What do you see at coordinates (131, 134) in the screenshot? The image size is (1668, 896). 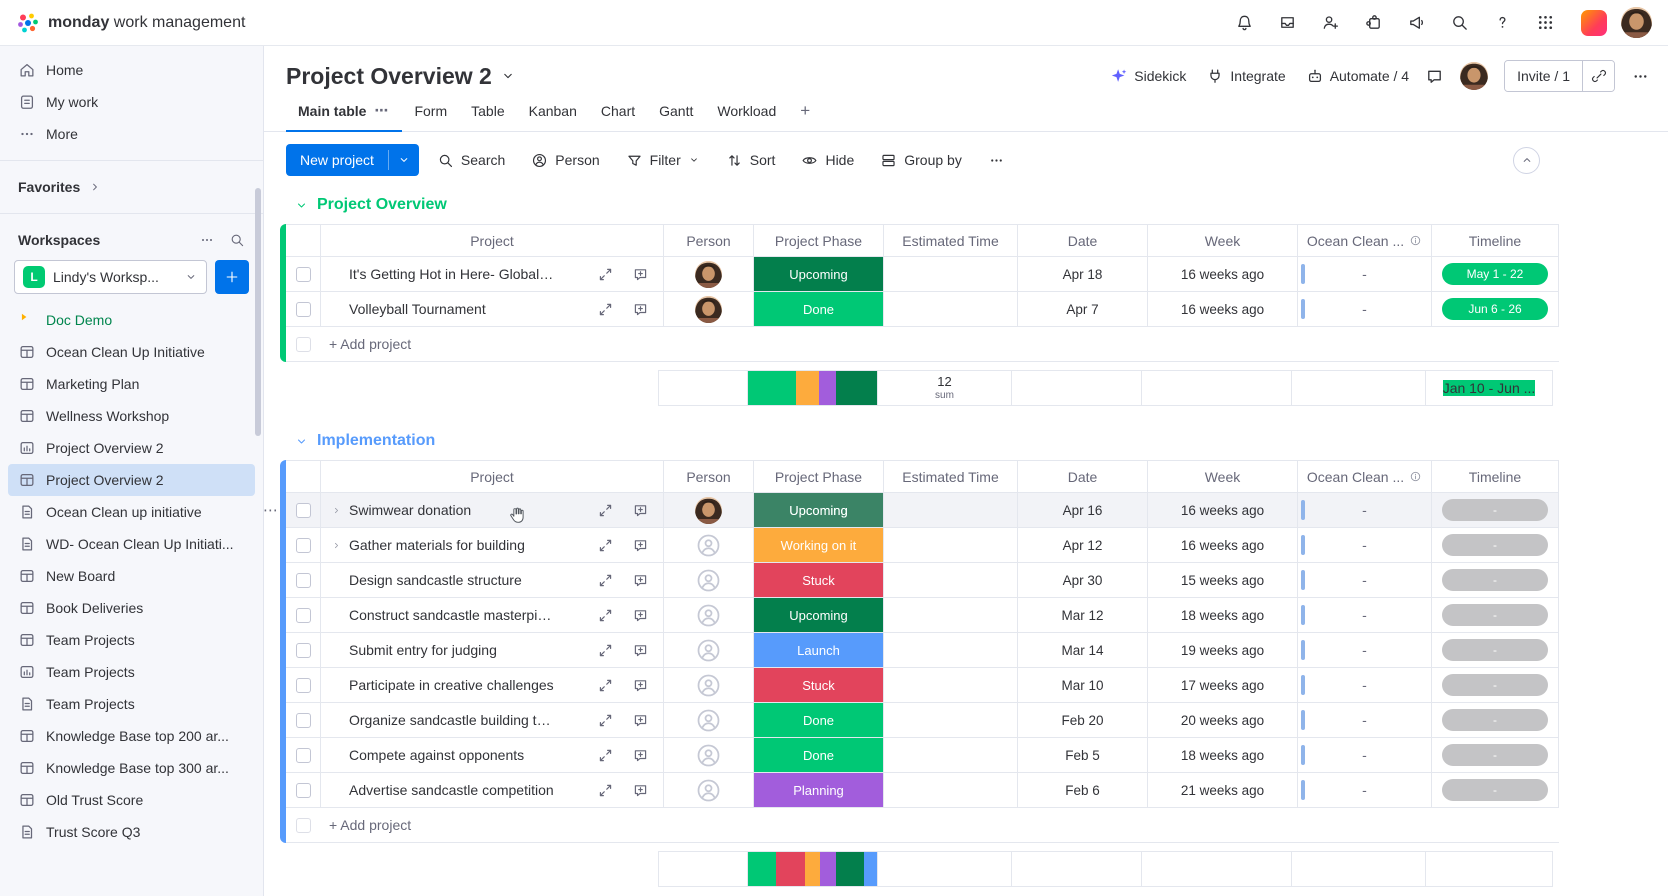 I see `sidebar-item-more: More` at bounding box center [131, 134].